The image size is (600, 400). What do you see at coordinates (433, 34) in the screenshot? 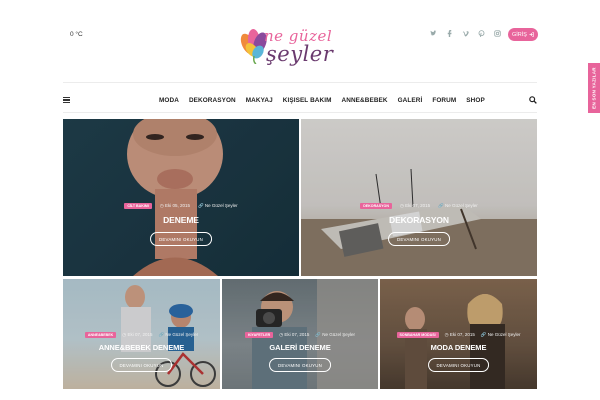
I see `twitter-icon` at bounding box center [433, 34].